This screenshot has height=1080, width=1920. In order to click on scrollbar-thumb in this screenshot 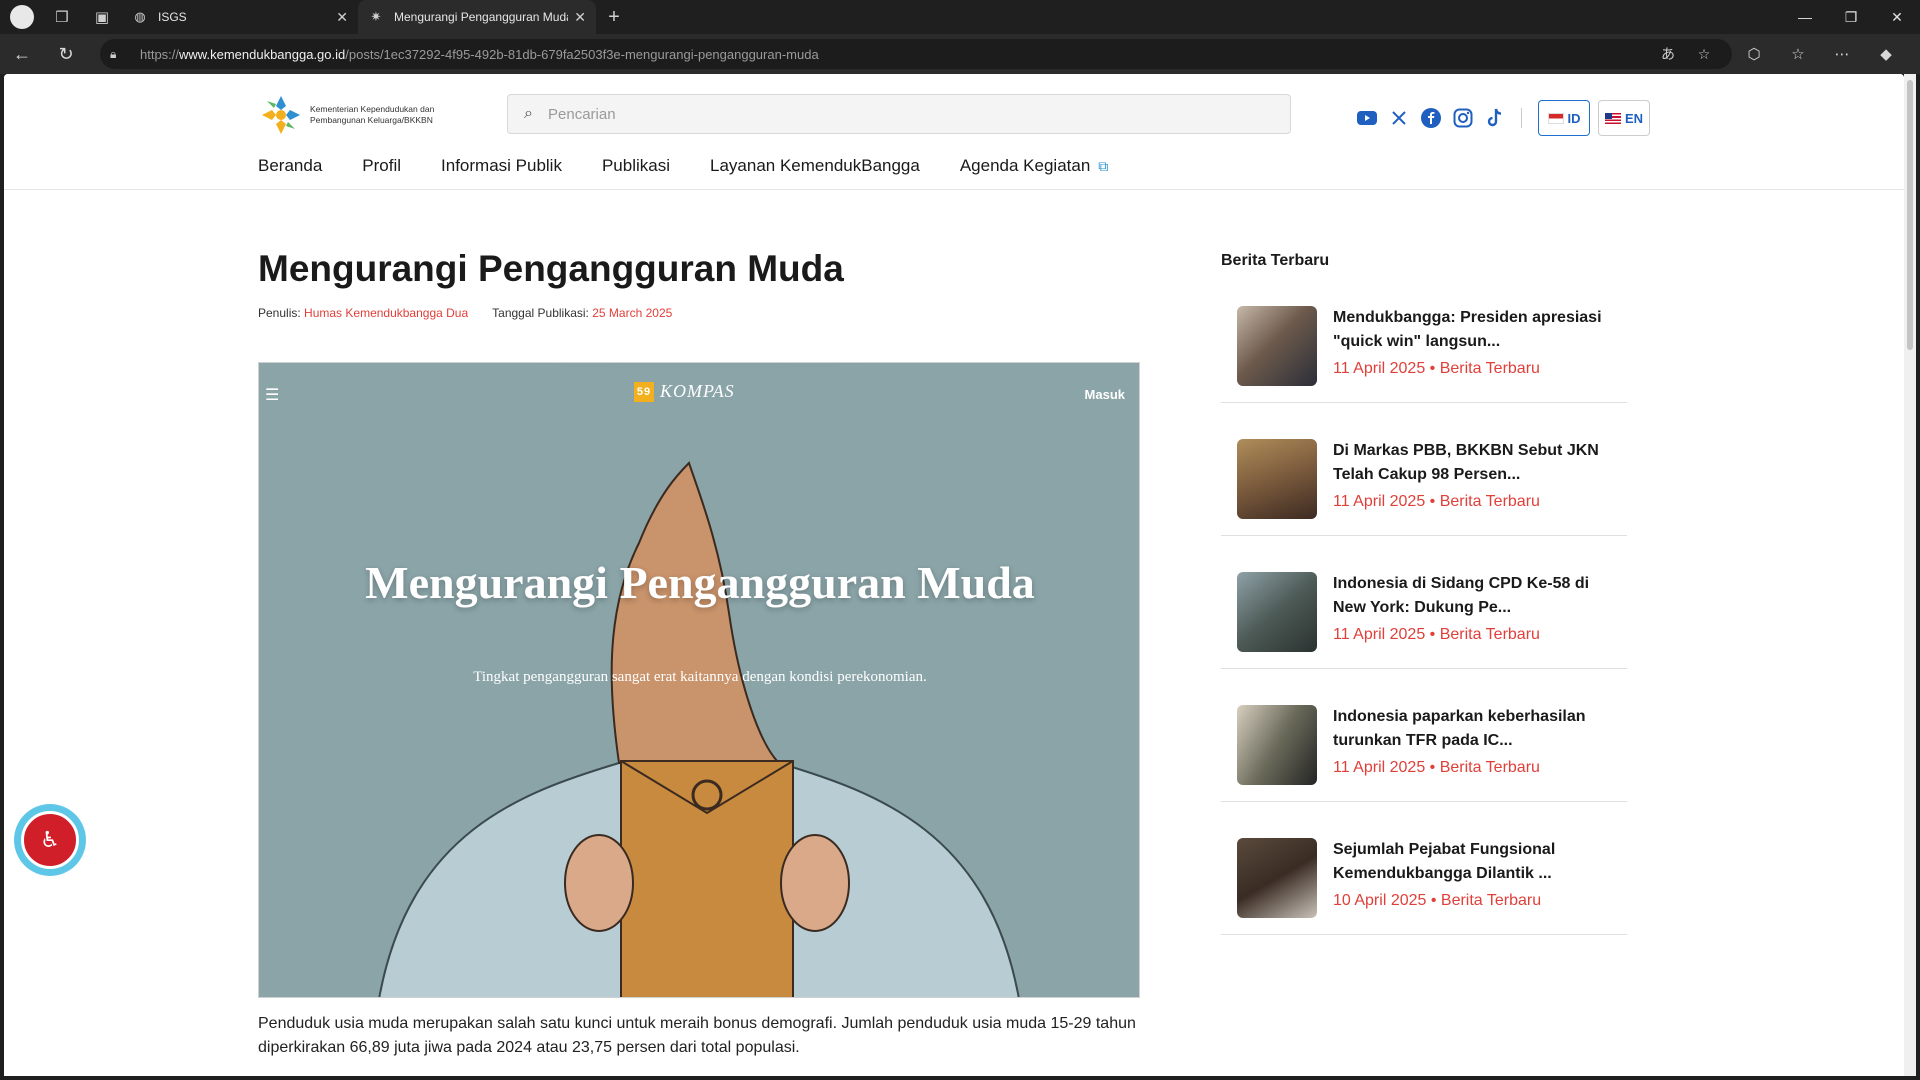, I will do `click(1910, 215)`.